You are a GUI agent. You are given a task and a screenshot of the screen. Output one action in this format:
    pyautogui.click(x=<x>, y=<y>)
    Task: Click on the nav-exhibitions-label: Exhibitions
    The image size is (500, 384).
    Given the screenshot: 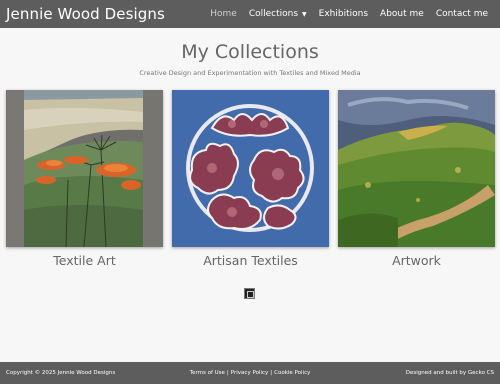 What is the action you would take?
    pyautogui.click(x=343, y=14)
    